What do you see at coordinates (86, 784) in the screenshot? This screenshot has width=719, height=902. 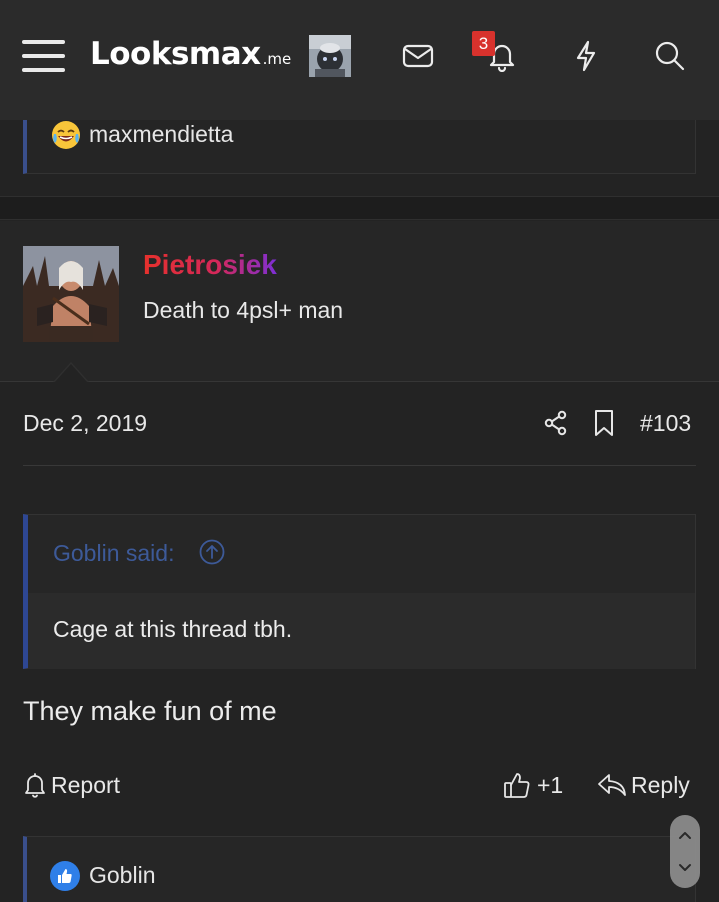 I see `report-label: Report` at bounding box center [86, 784].